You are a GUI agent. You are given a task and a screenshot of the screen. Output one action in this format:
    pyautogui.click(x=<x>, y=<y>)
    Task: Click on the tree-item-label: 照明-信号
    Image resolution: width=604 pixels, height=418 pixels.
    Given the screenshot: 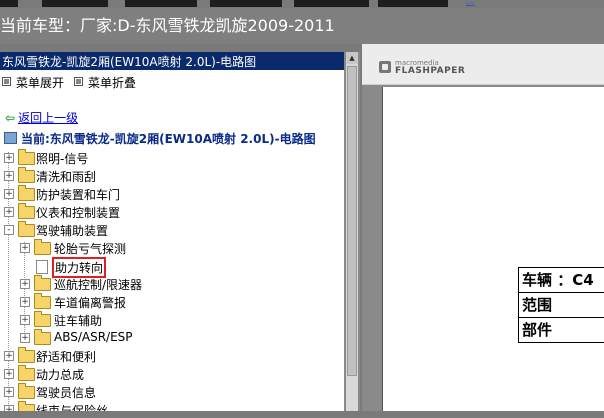 What is the action you would take?
    pyautogui.click(x=62, y=159)
    